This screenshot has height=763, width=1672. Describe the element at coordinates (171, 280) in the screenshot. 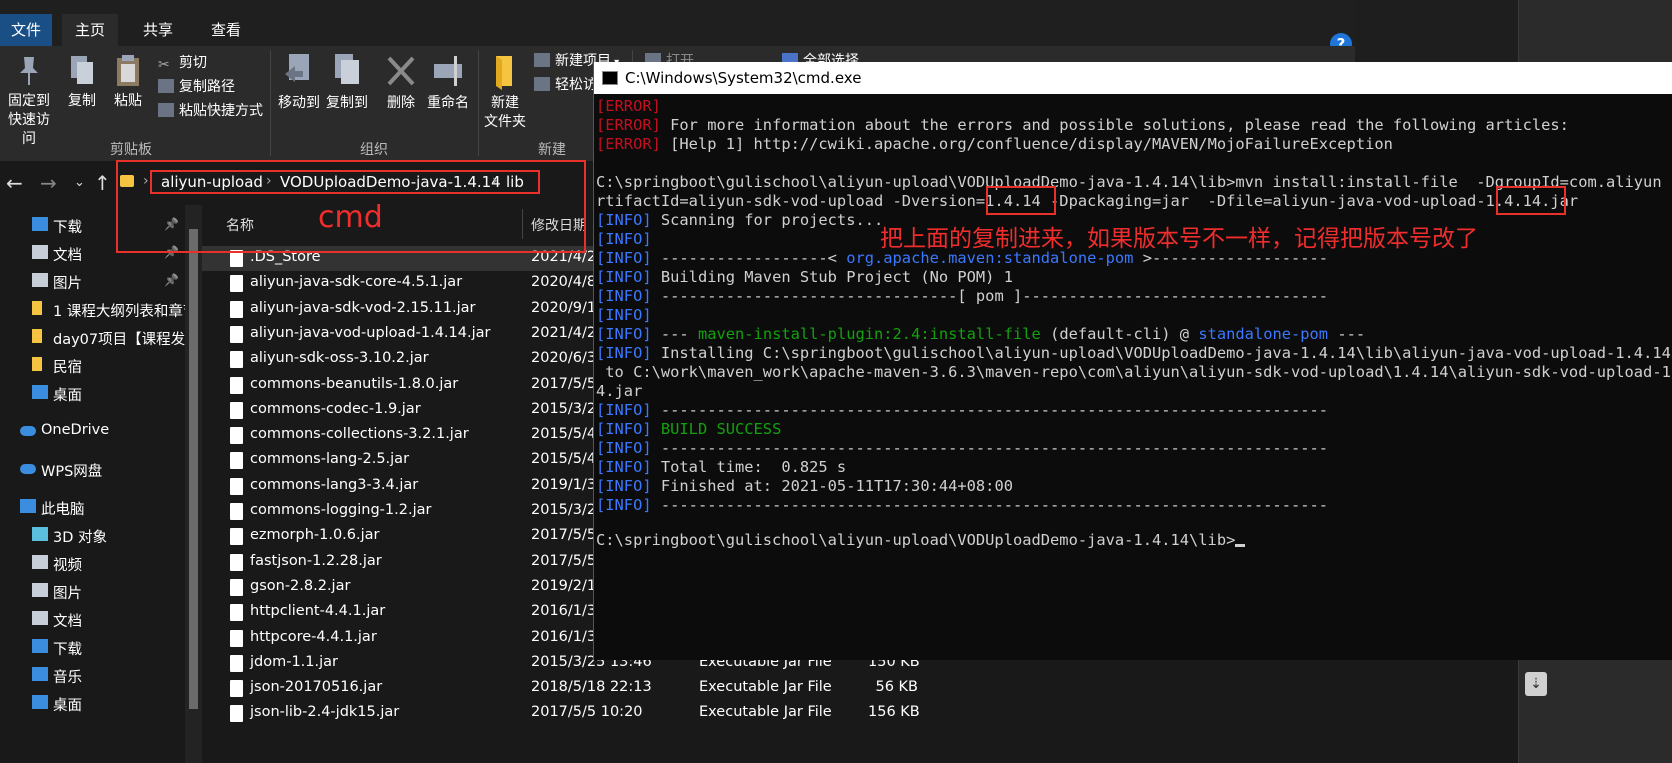

I see `pin-icon: 📌` at that location.